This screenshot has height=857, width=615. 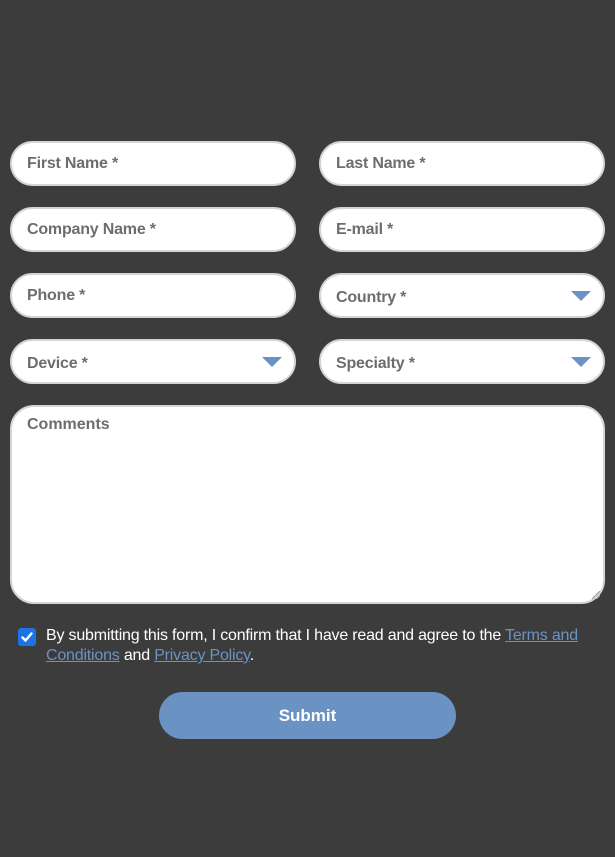 What do you see at coordinates (307, 361) in the screenshot?
I see `form-row-device: Device * Specialty *` at bounding box center [307, 361].